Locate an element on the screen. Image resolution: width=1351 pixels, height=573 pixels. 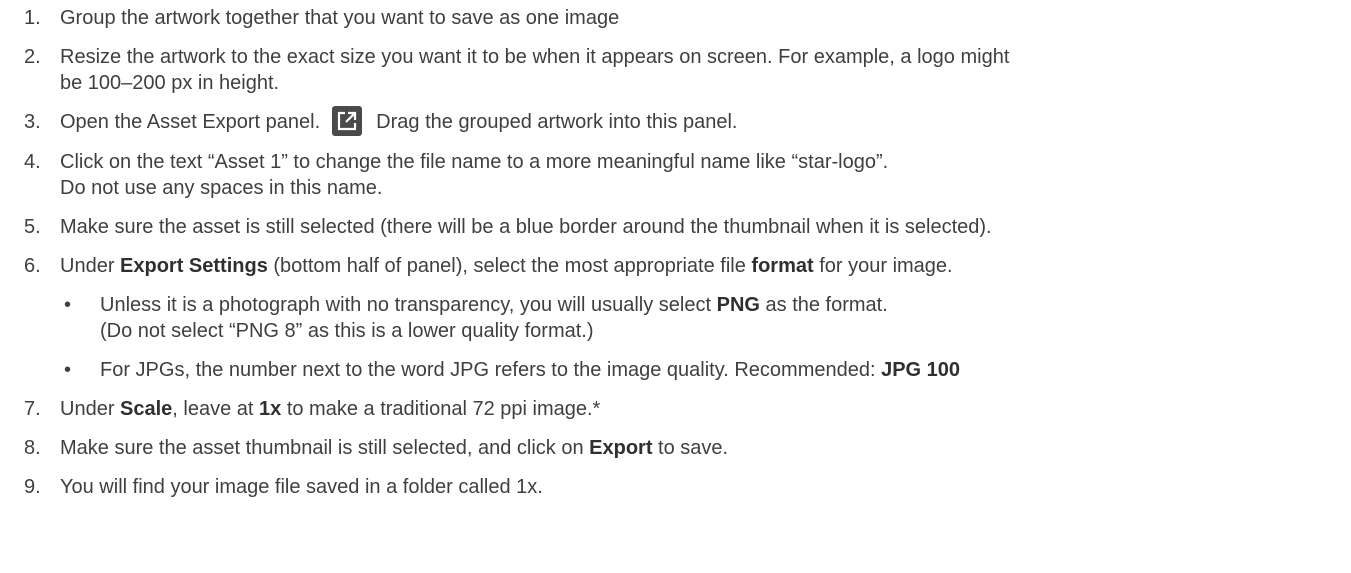
step-number: 7. is located at coordinates (32, 408).